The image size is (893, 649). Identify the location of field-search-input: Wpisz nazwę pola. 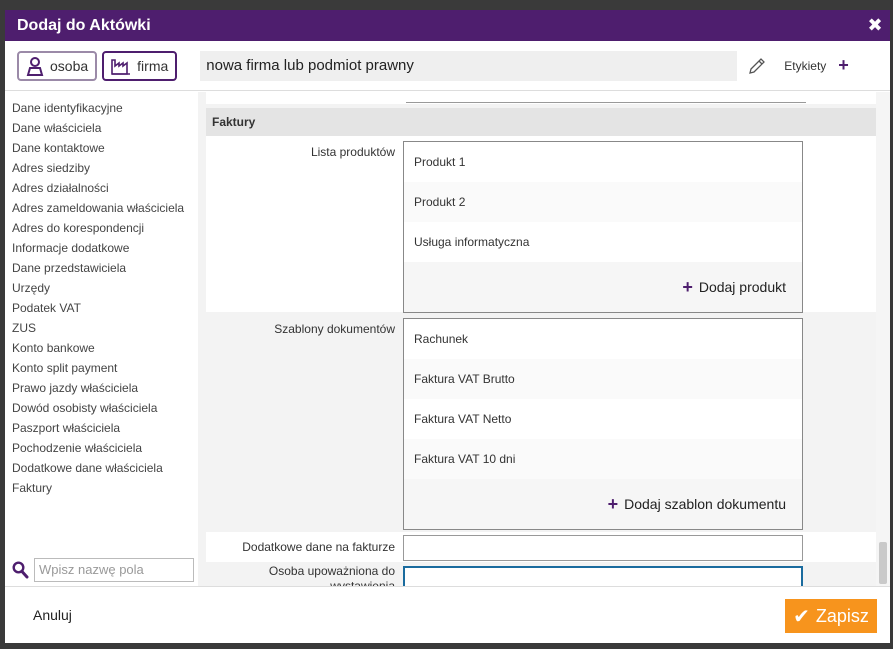
(114, 570).